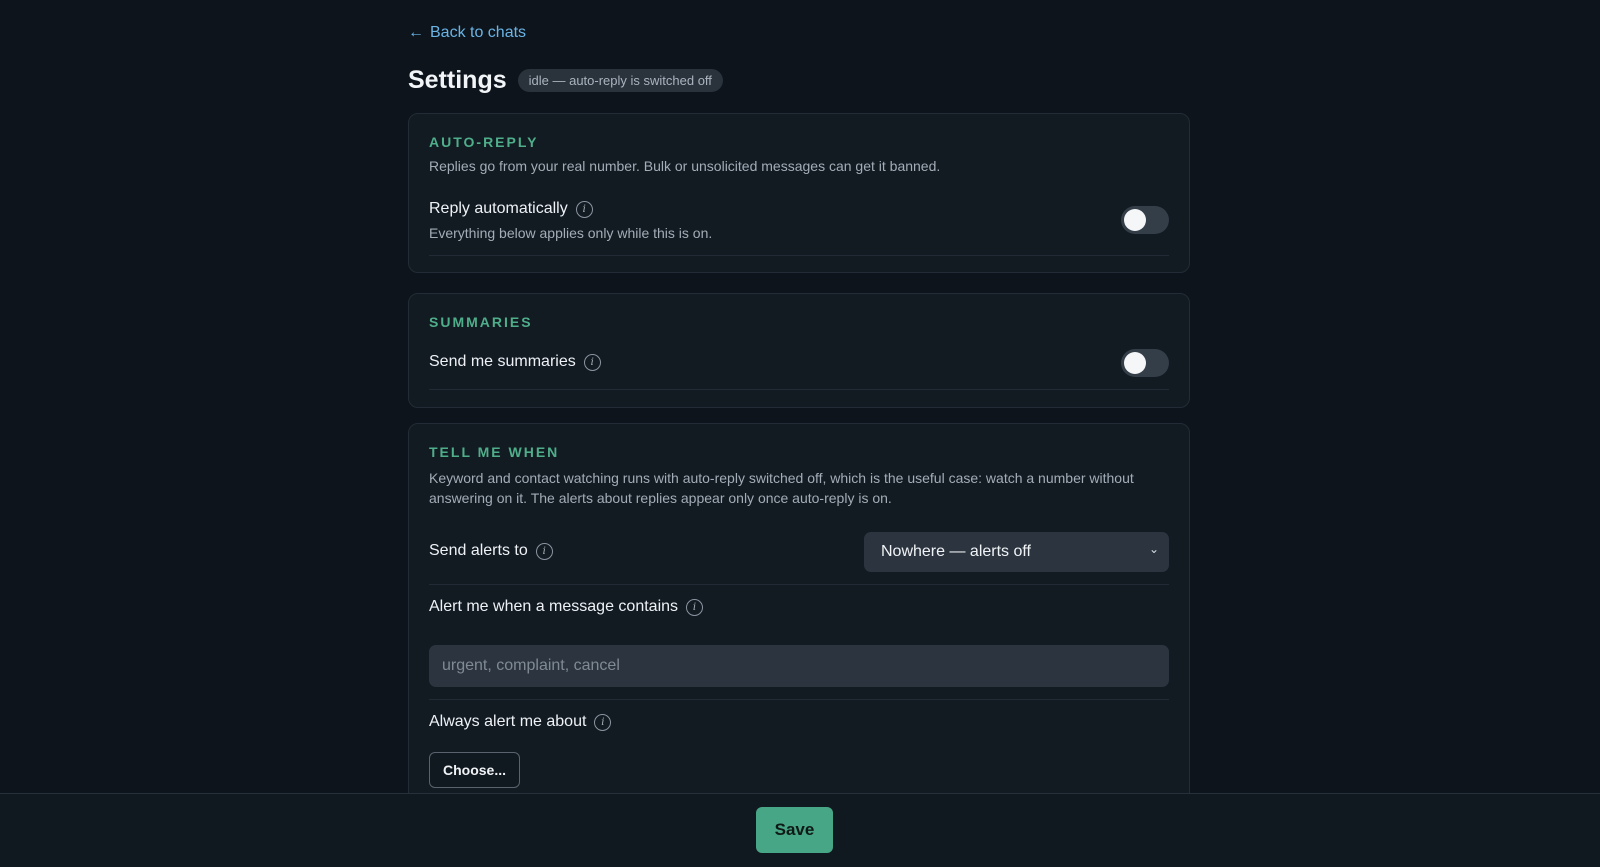 Image resolution: width=1600 pixels, height=867 pixels. What do you see at coordinates (794, 830) in the screenshot?
I see `save-button: Save` at bounding box center [794, 830].